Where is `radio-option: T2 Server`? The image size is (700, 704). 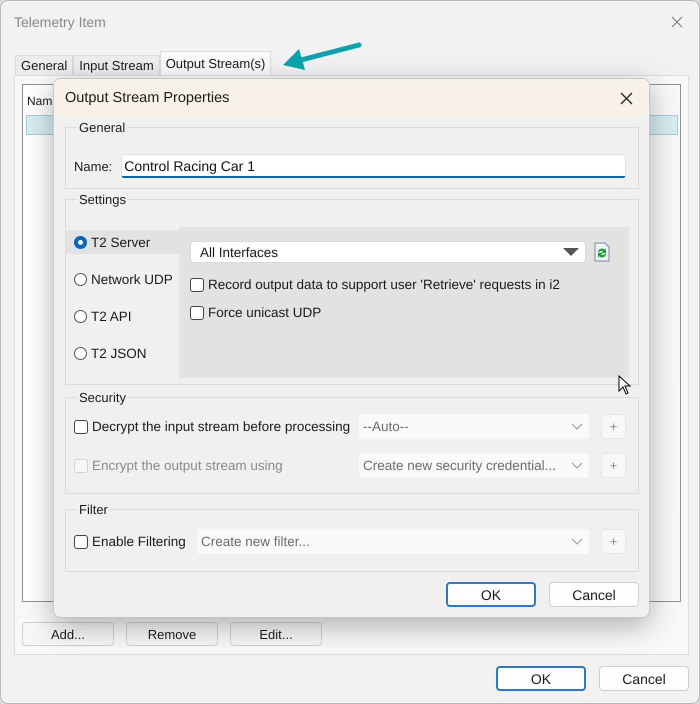
radio-option: T2 Server is located at coordinates (122, 242).